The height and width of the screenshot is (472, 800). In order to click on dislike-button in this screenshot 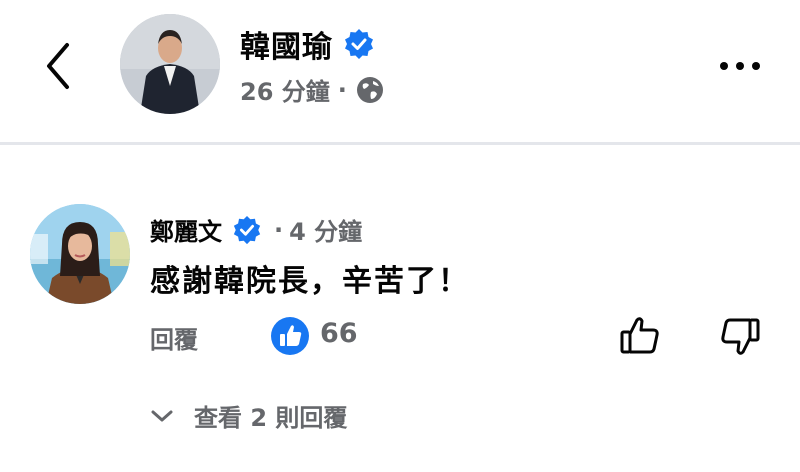, I will do `click(740, 336)`.